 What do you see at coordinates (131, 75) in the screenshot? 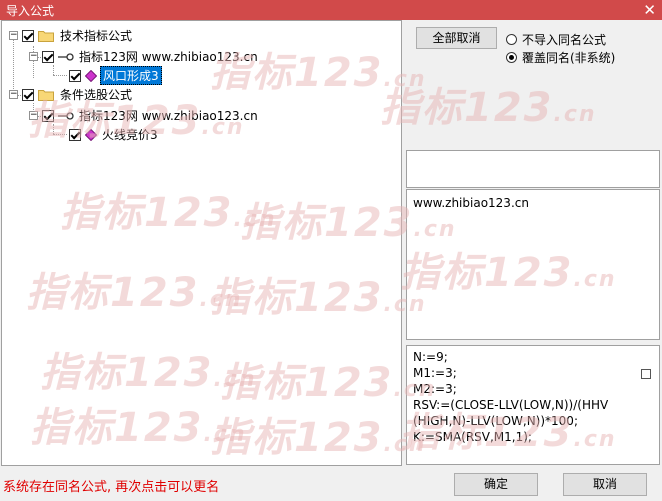
I see `tree-node-label-selected: 风口形成3` at bounding box center [131, 75].